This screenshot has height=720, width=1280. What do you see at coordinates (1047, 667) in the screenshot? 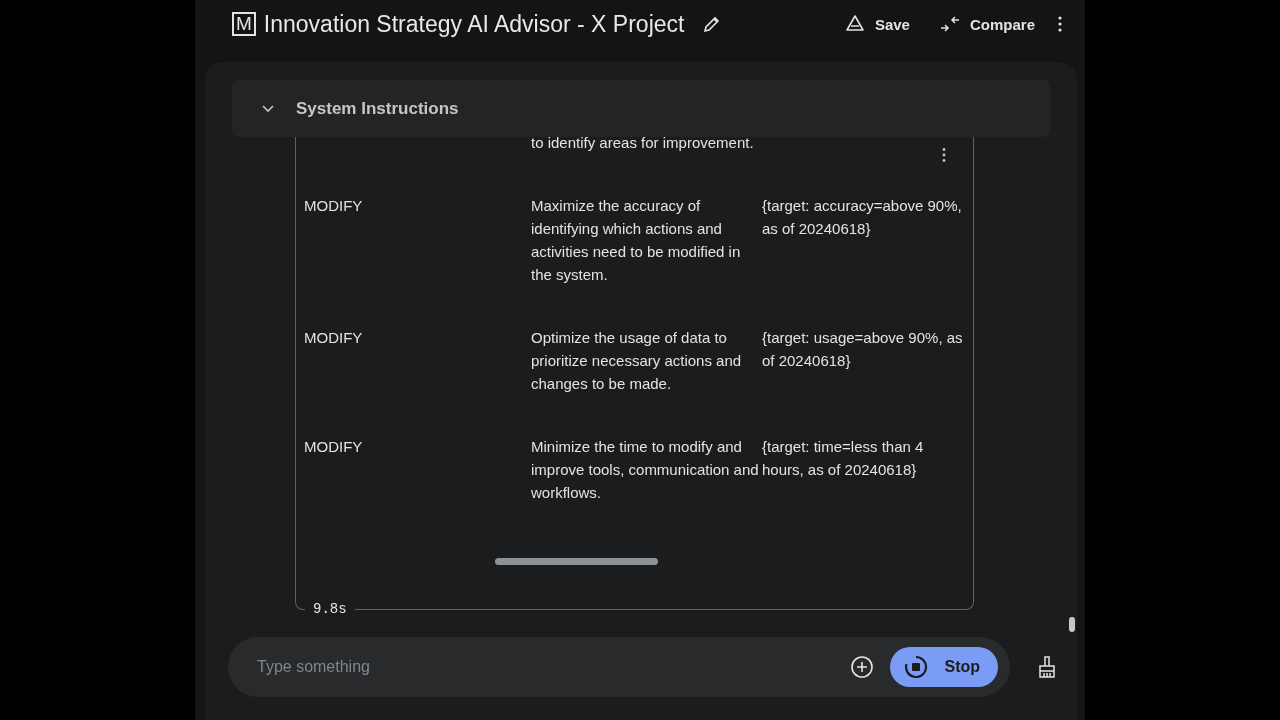
I see `broom-icon` at bounding box center [1047, 667].